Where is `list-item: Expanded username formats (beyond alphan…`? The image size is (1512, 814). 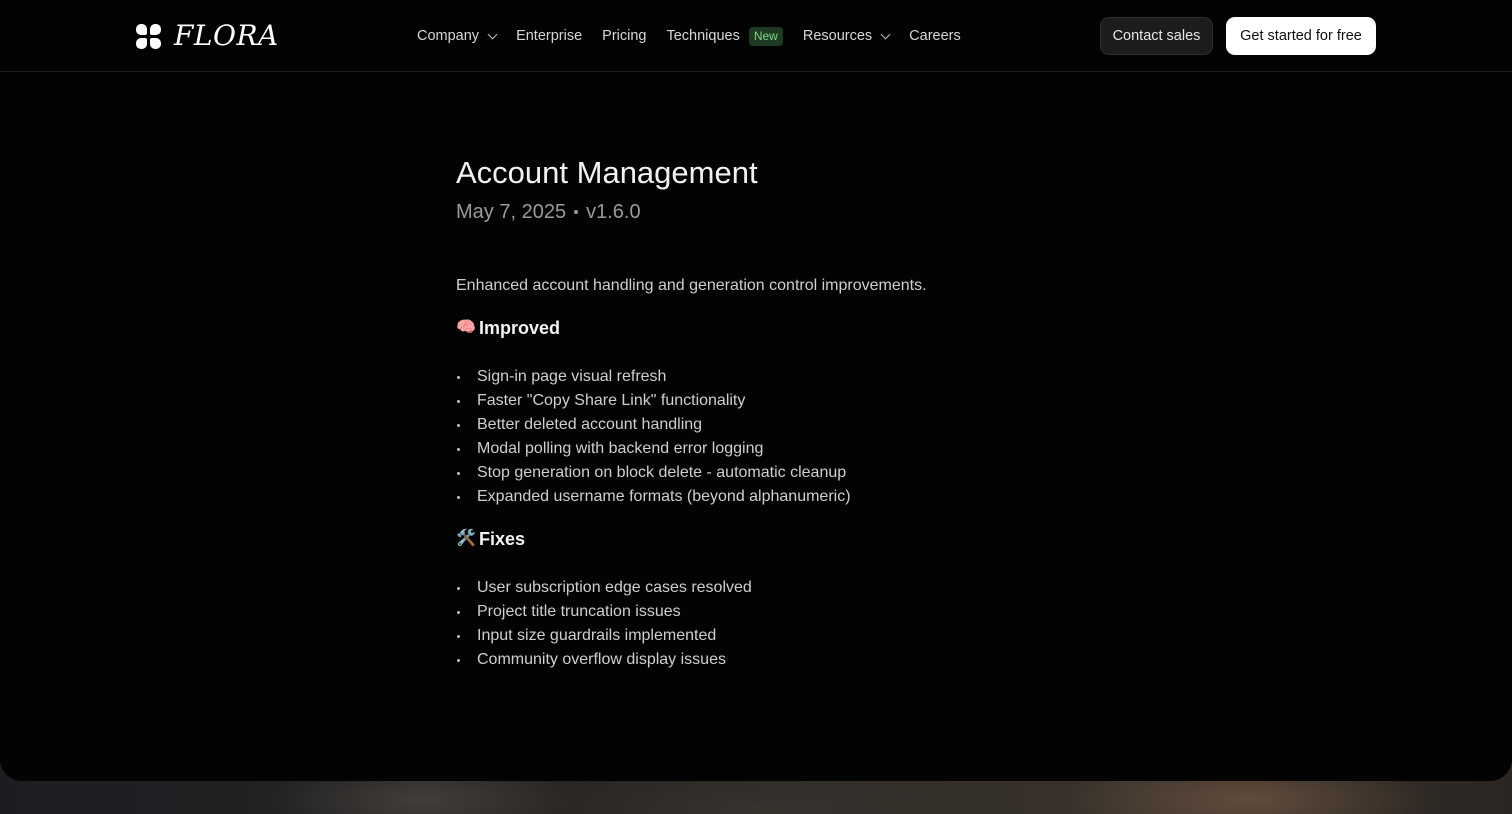
list-item: Expanded username formats (beyond alphan… is located at coordinates (653, 497).